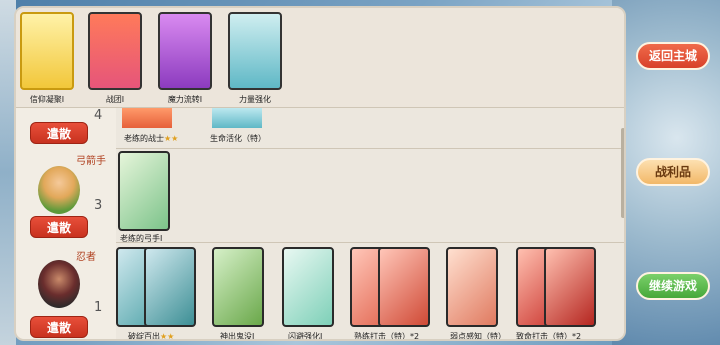 The width and height of the screenshot is (720, 345). I want to click on card-weakness-sense, so click(472, 287).